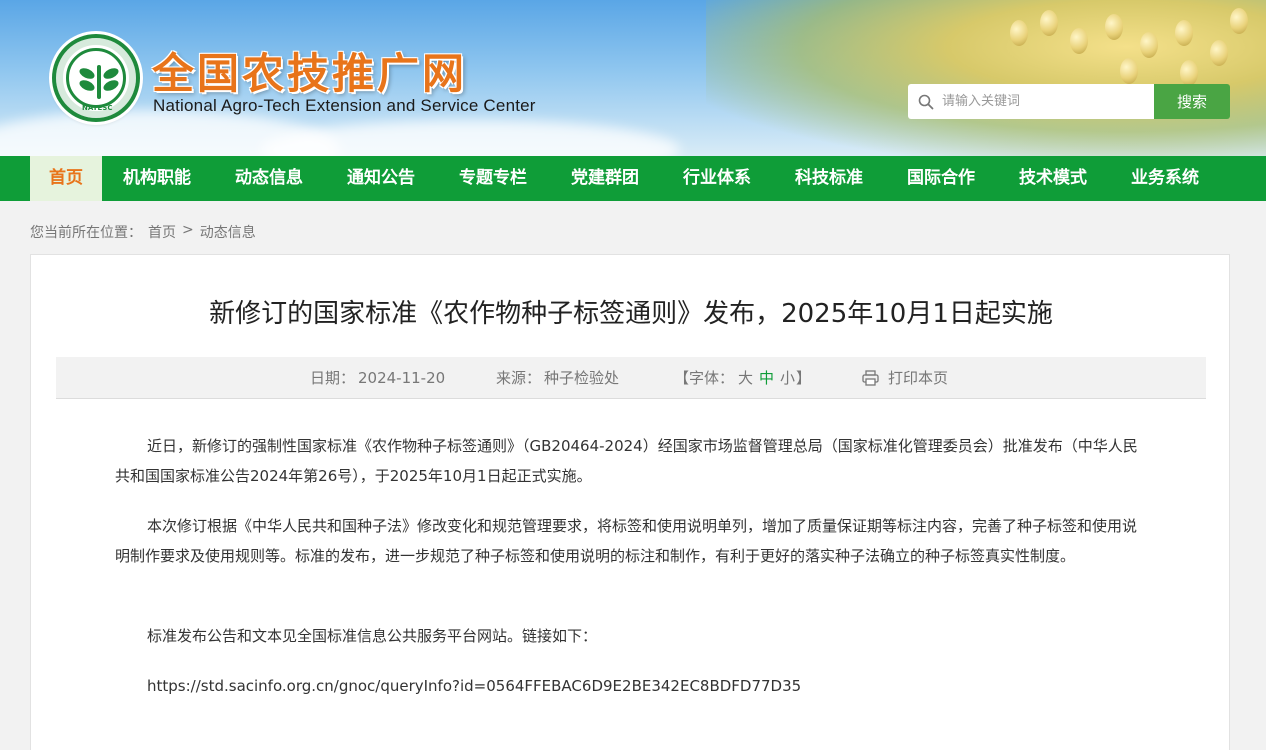  What do you see at coordinates (470, 138) in the screenshot?
I see `cloud-decoration` at bounding box center [470, 138].